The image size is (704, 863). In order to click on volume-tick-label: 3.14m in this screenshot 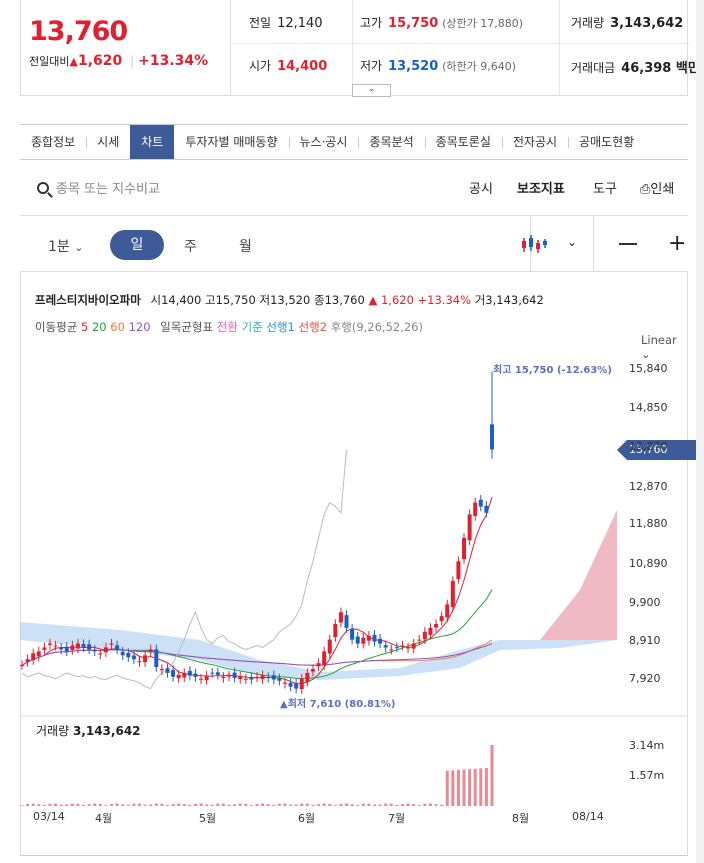, I will do `click(647, 745)`.